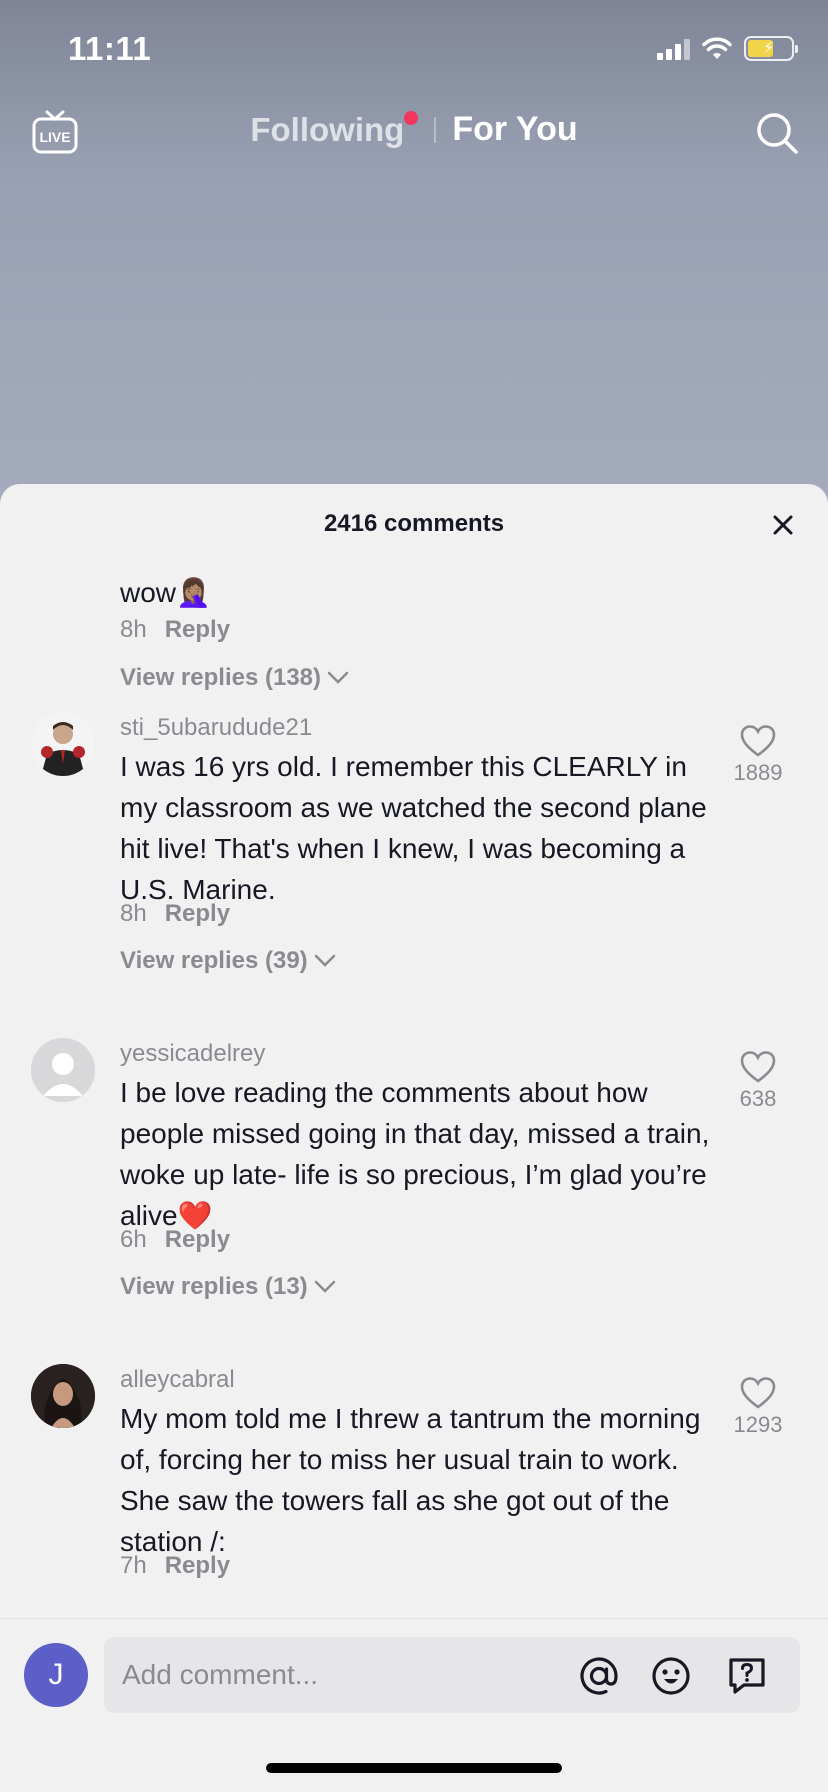 This screenshot has height=1792, width=828. I want to click on feed-tabs: Following For You, so click(414, 129).